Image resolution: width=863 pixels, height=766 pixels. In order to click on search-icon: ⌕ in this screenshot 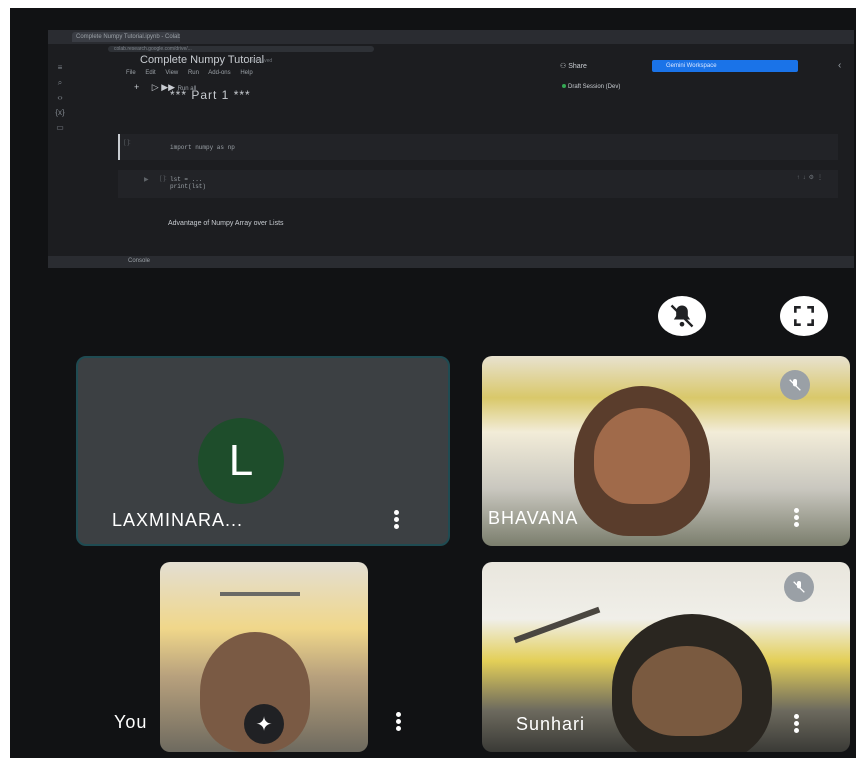, I will do `click(60, 82)`.